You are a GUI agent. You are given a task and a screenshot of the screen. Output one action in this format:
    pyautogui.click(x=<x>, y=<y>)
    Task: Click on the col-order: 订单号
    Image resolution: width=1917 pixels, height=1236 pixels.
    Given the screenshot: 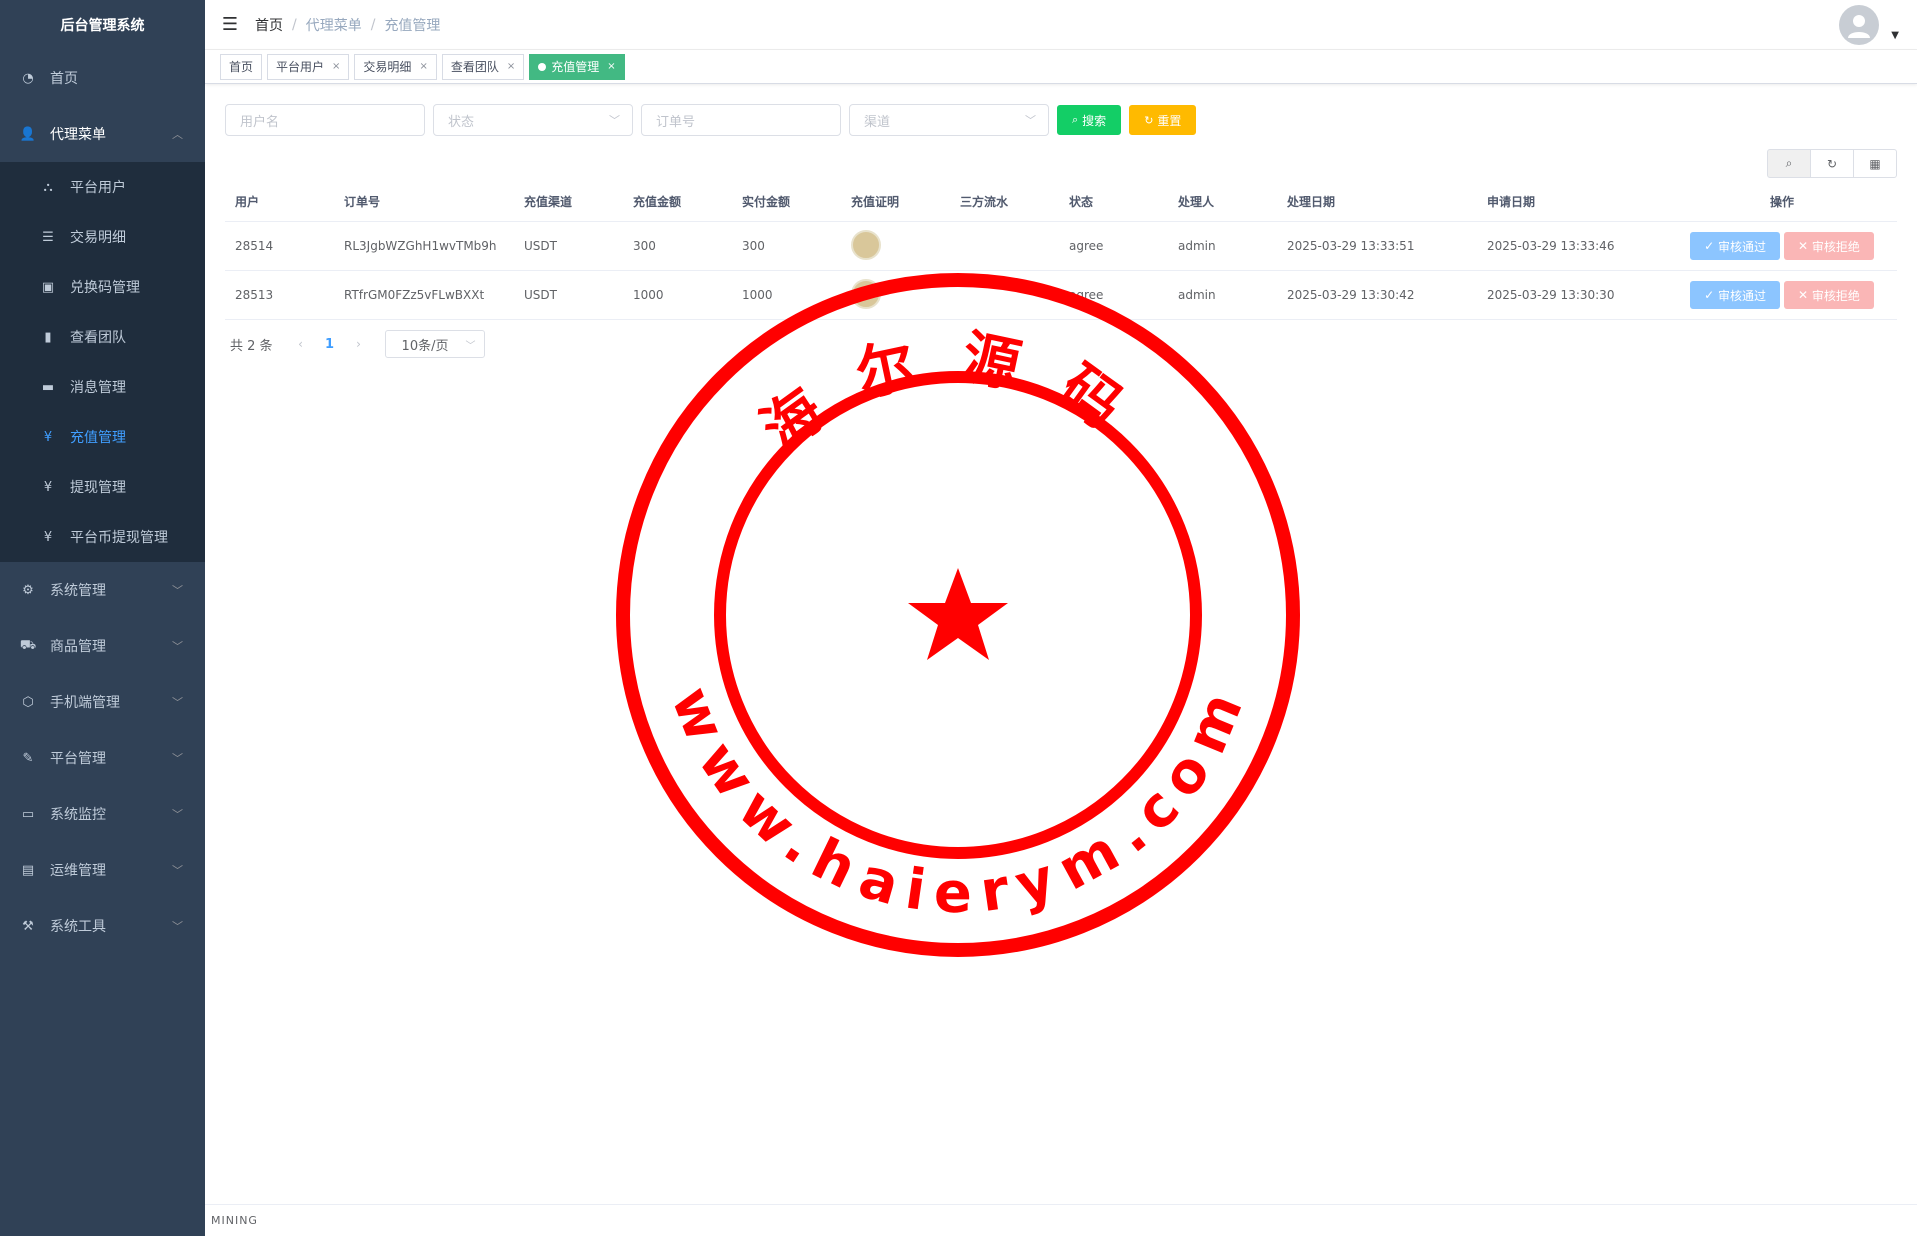 What is the action you would take?
    pyautogui.click(x=362, y=201)
    